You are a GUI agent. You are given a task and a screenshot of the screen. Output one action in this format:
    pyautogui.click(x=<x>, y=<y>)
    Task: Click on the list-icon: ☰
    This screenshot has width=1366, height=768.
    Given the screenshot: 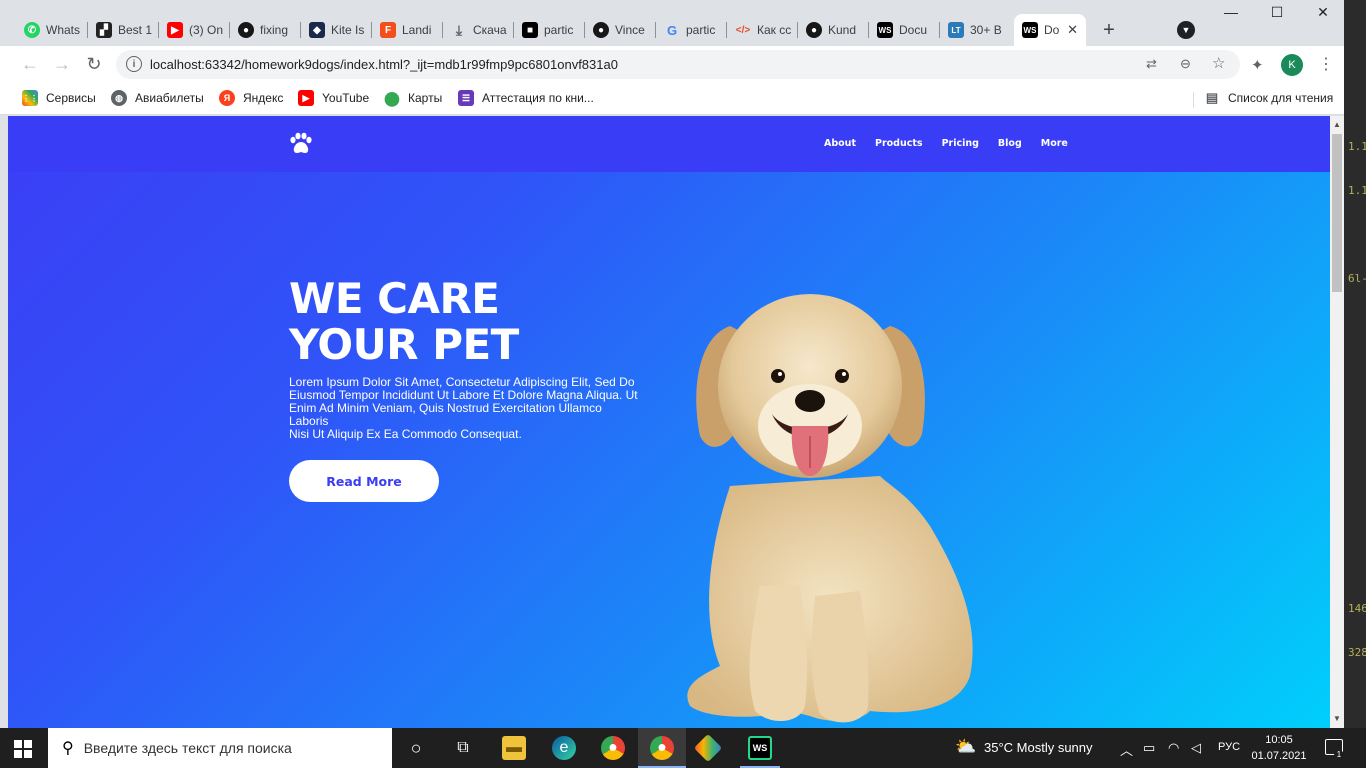 What is the action you would take?
    pyautogui.click(x=466, y=98)
    